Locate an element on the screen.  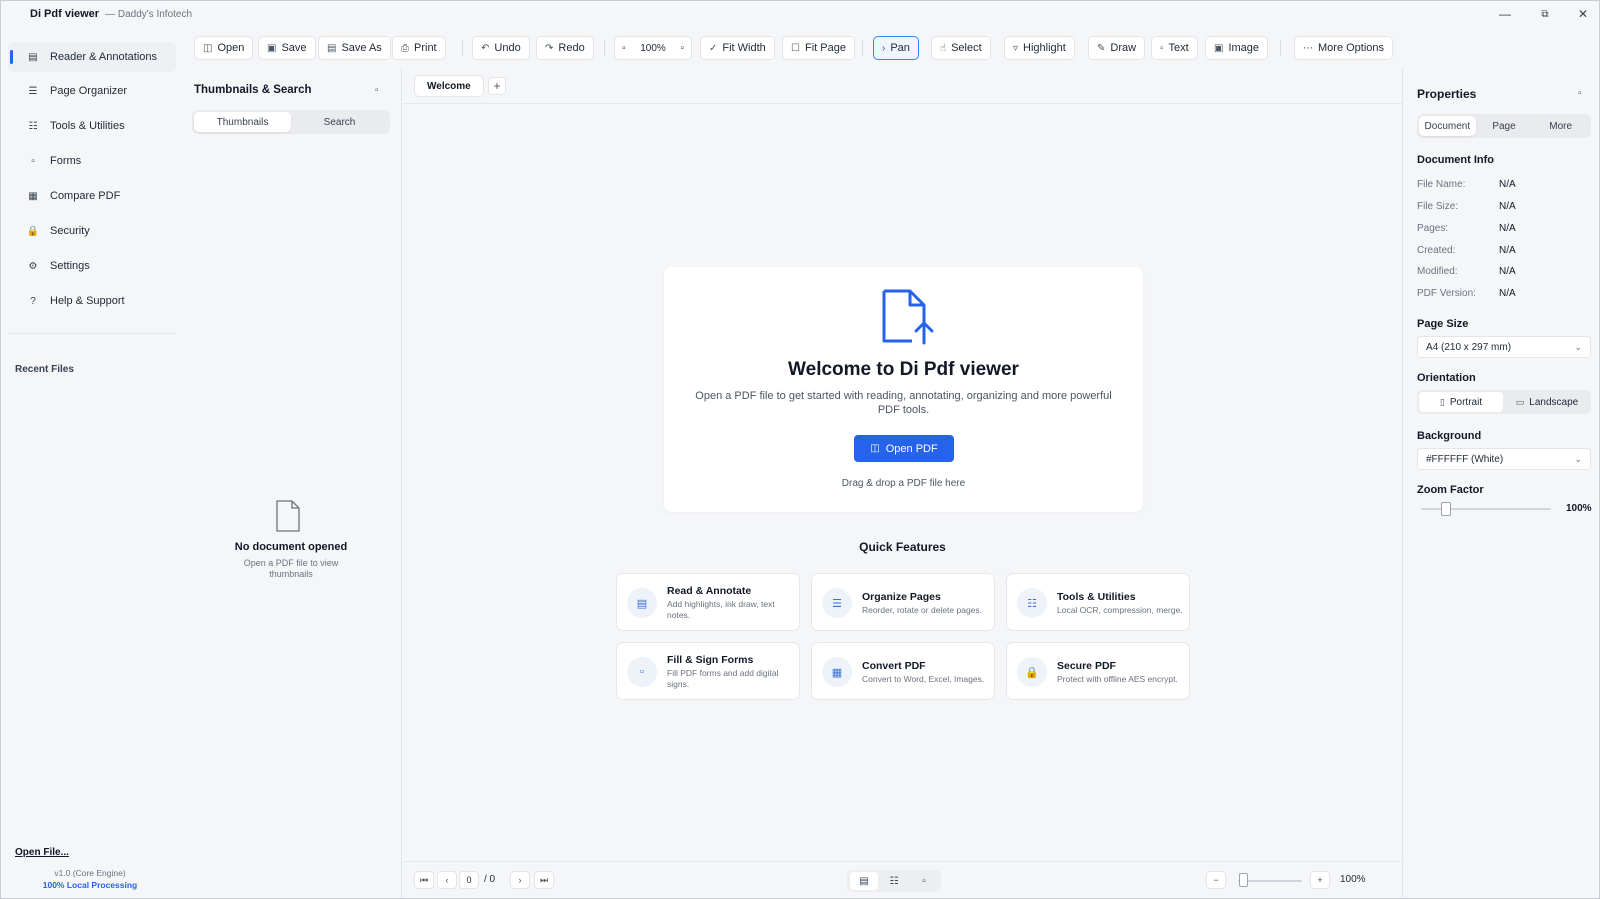
save-as-button: ▤ Save As is located at coordinates (354, 48).